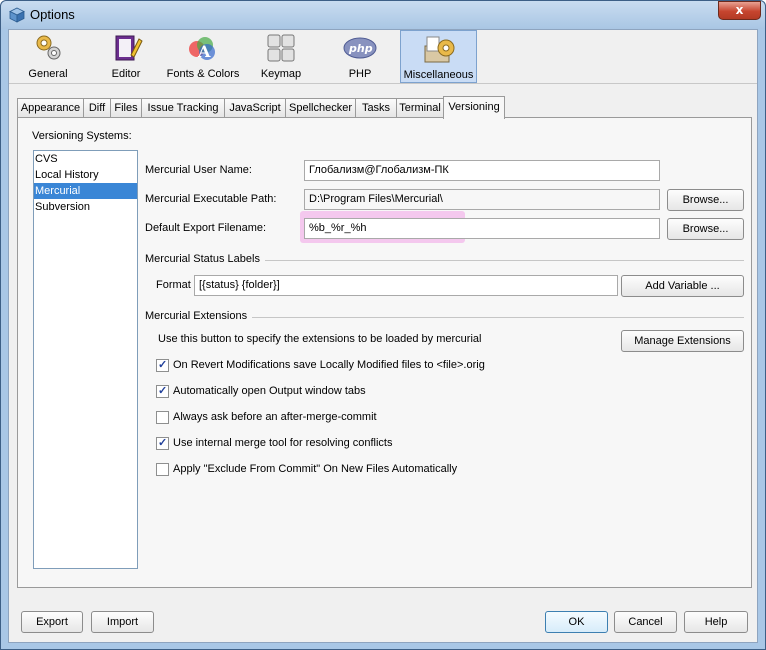 The image size is (766, 650). What do you see at coordinates (203, 74) in the screenshot?
I see `category-label: Fonts & Colors` at bounding box center [203, 74].